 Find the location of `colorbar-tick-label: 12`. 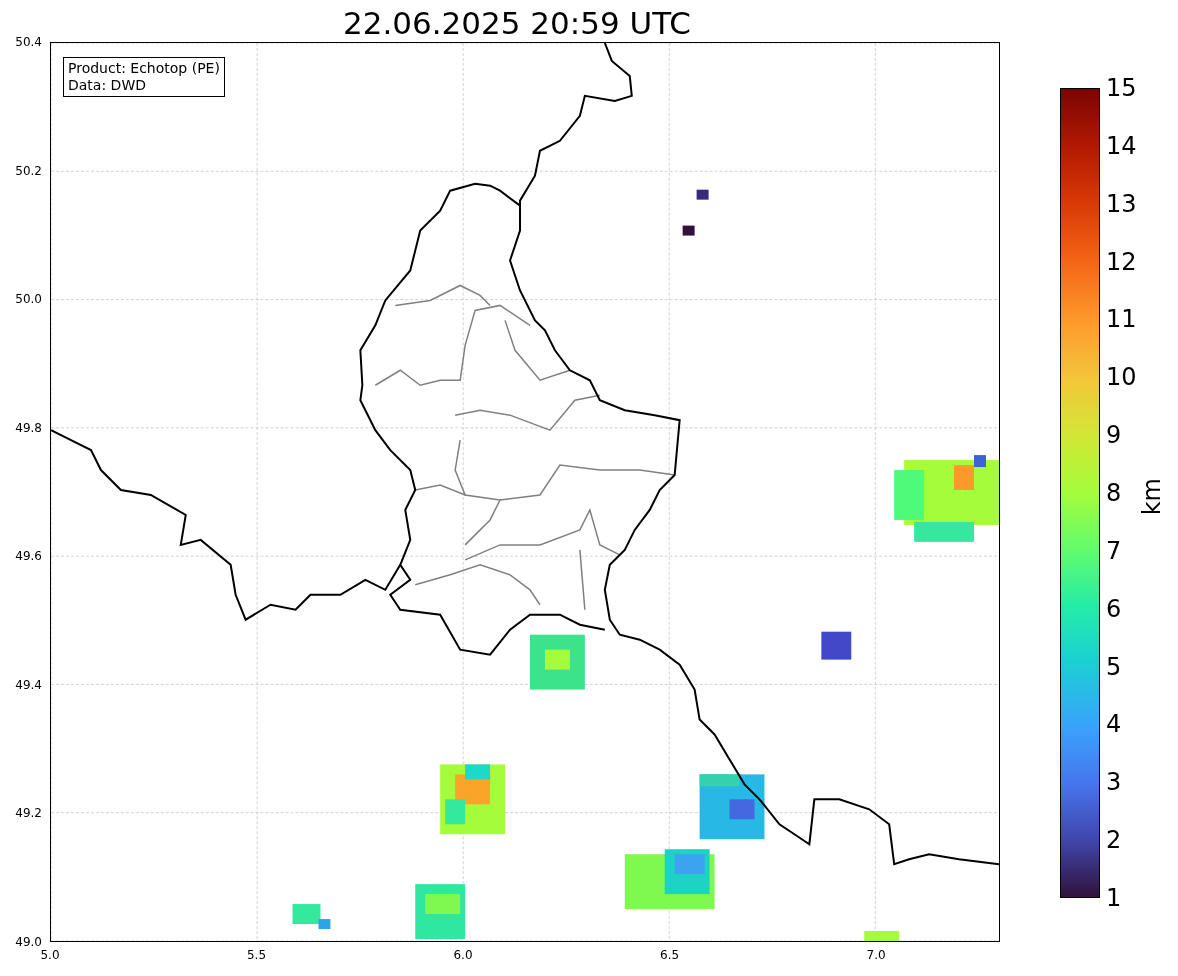

colorbar-tick-label: 12 is located at coordinates (1121, 261).